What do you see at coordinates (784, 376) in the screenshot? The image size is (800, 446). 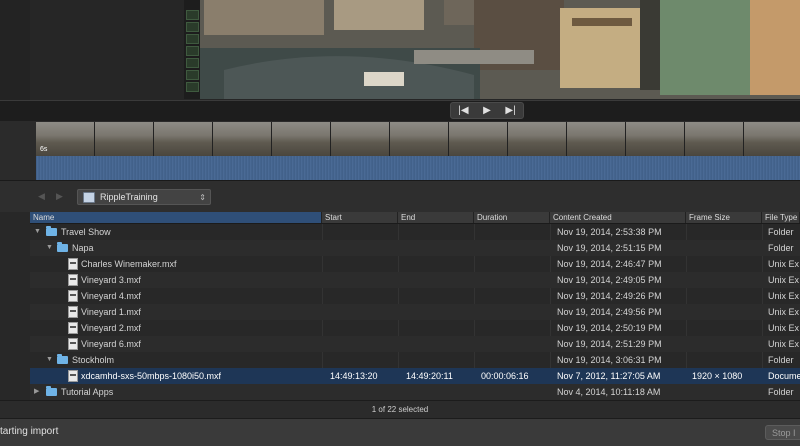 I see `item-file-type: Docume` at bounding box center [784, 376].